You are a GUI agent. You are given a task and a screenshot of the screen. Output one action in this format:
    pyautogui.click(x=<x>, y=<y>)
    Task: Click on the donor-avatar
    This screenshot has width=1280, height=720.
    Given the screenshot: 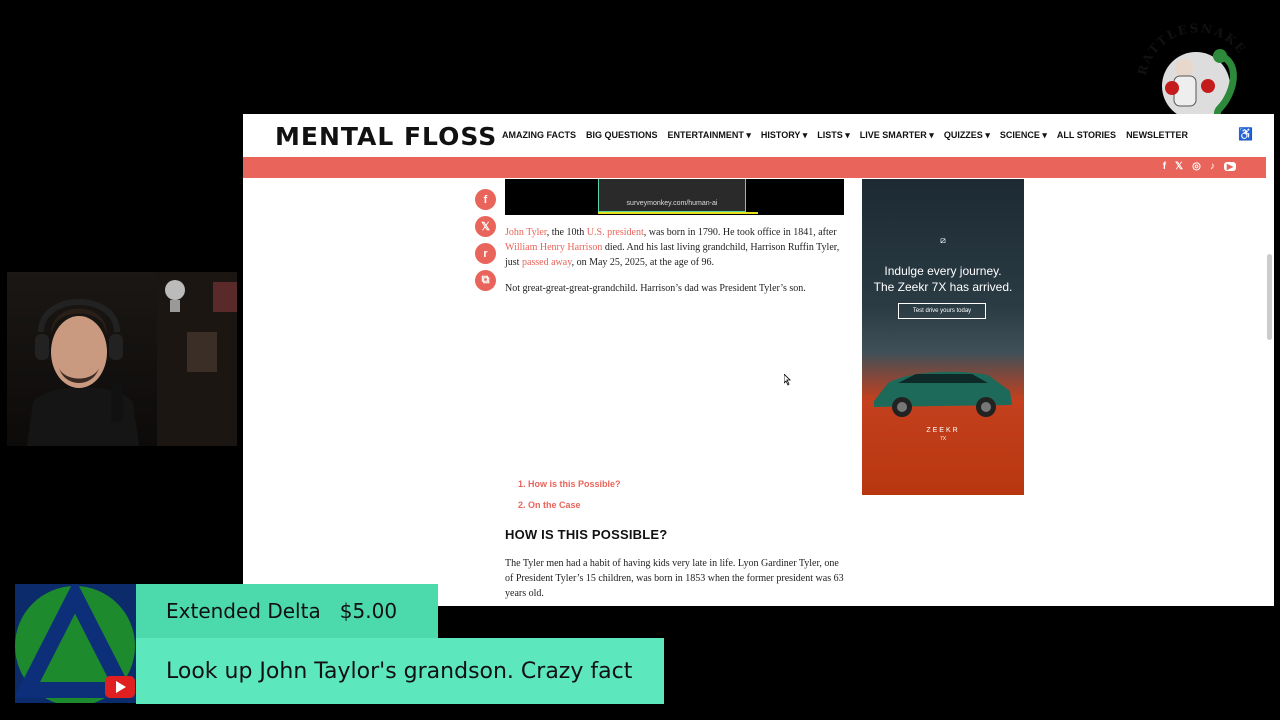 What is the action you would take?
    pyautogui.click(x=75, y=643)
    